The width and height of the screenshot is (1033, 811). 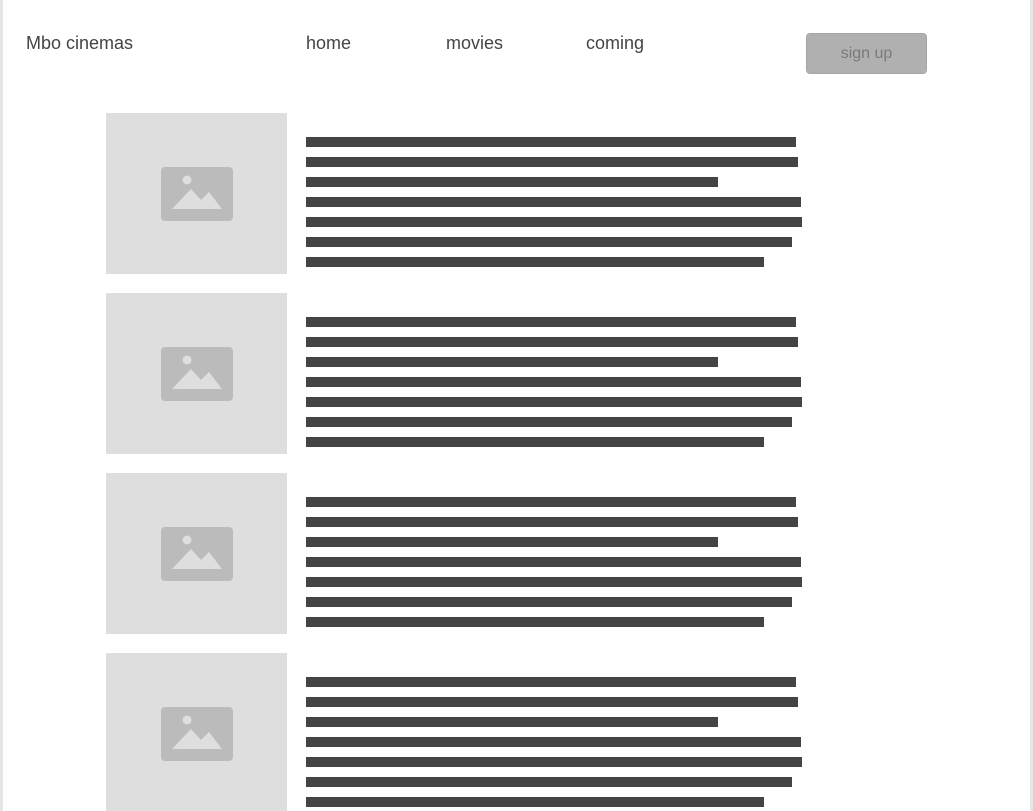 I want to click on nav-coming: coming, so click(x=615, y=43).